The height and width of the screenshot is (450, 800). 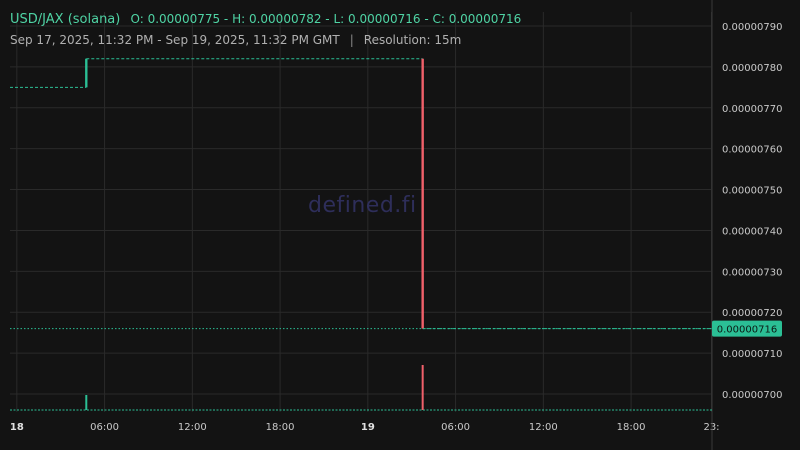 I want to click on x-tick-label: 18, so click(x=17, y=427).